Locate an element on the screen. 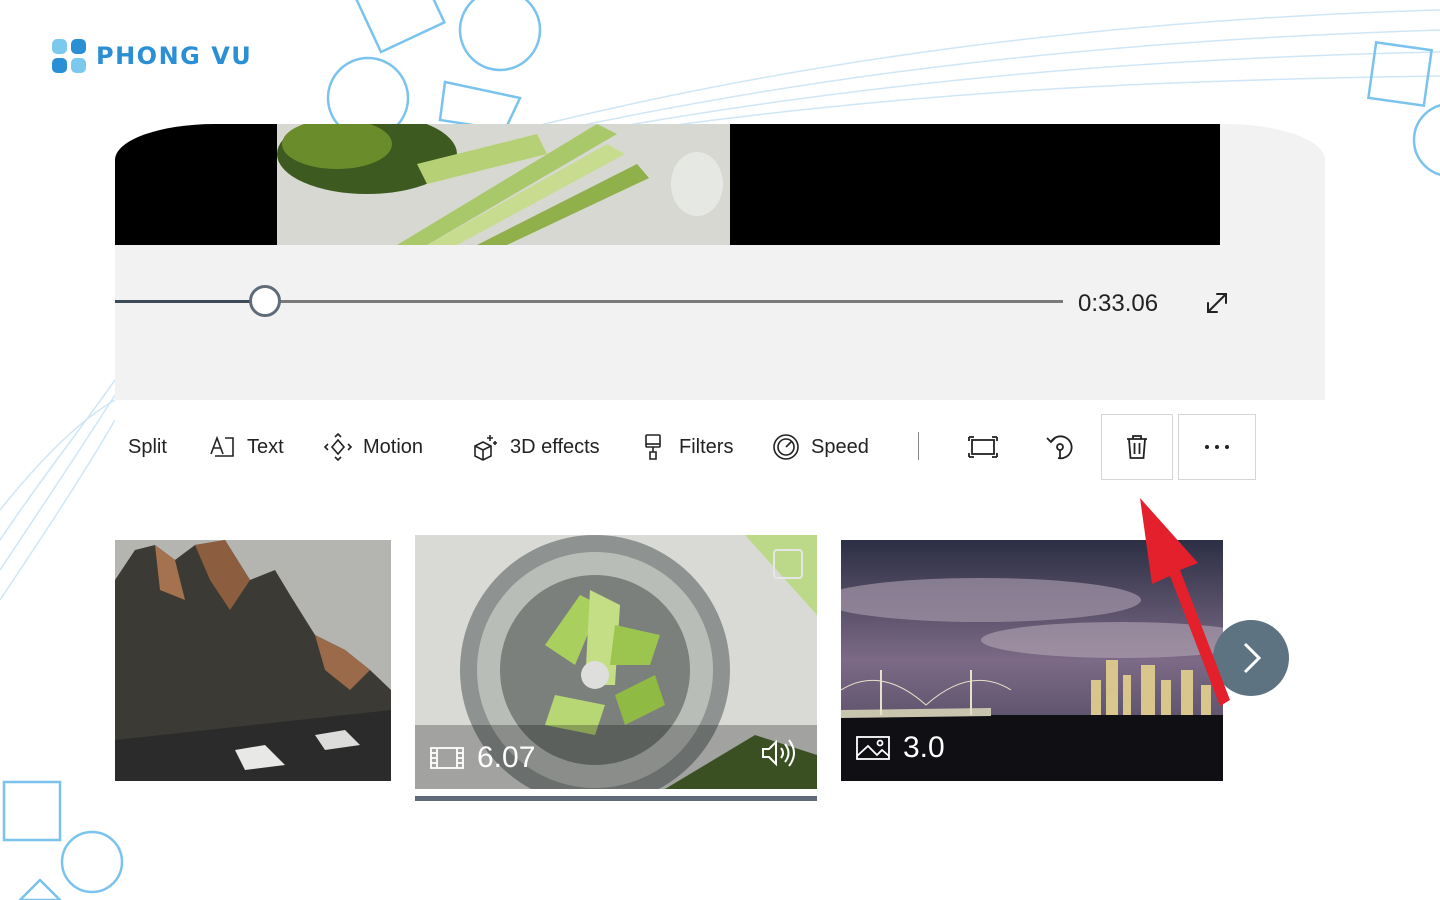 The image size is (1440, 900). split-label: Split is located at coordinates (147, 446).